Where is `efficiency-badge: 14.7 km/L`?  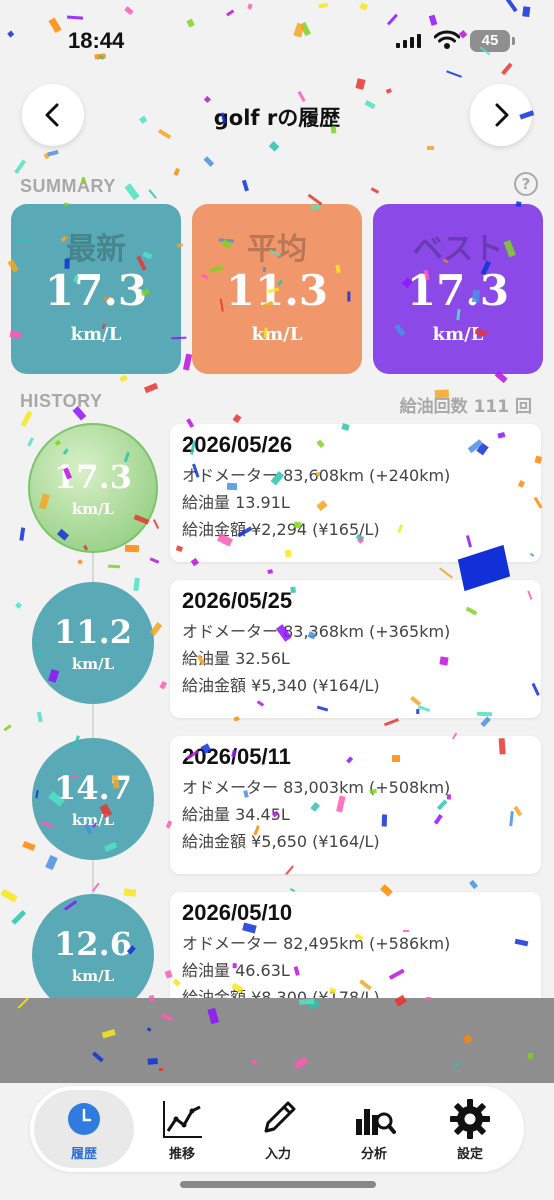 efficiency-badge: 14.7 km/L is located at coordinates (93, 799).